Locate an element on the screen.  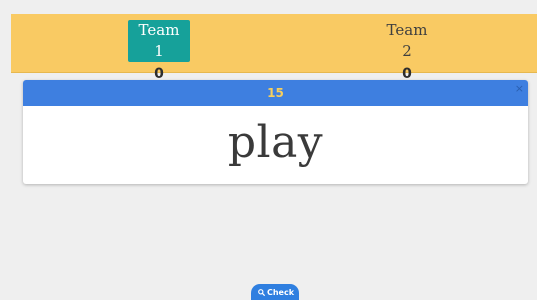
team-1-panel: Team 1 0 is located at coordinates (159, 51).